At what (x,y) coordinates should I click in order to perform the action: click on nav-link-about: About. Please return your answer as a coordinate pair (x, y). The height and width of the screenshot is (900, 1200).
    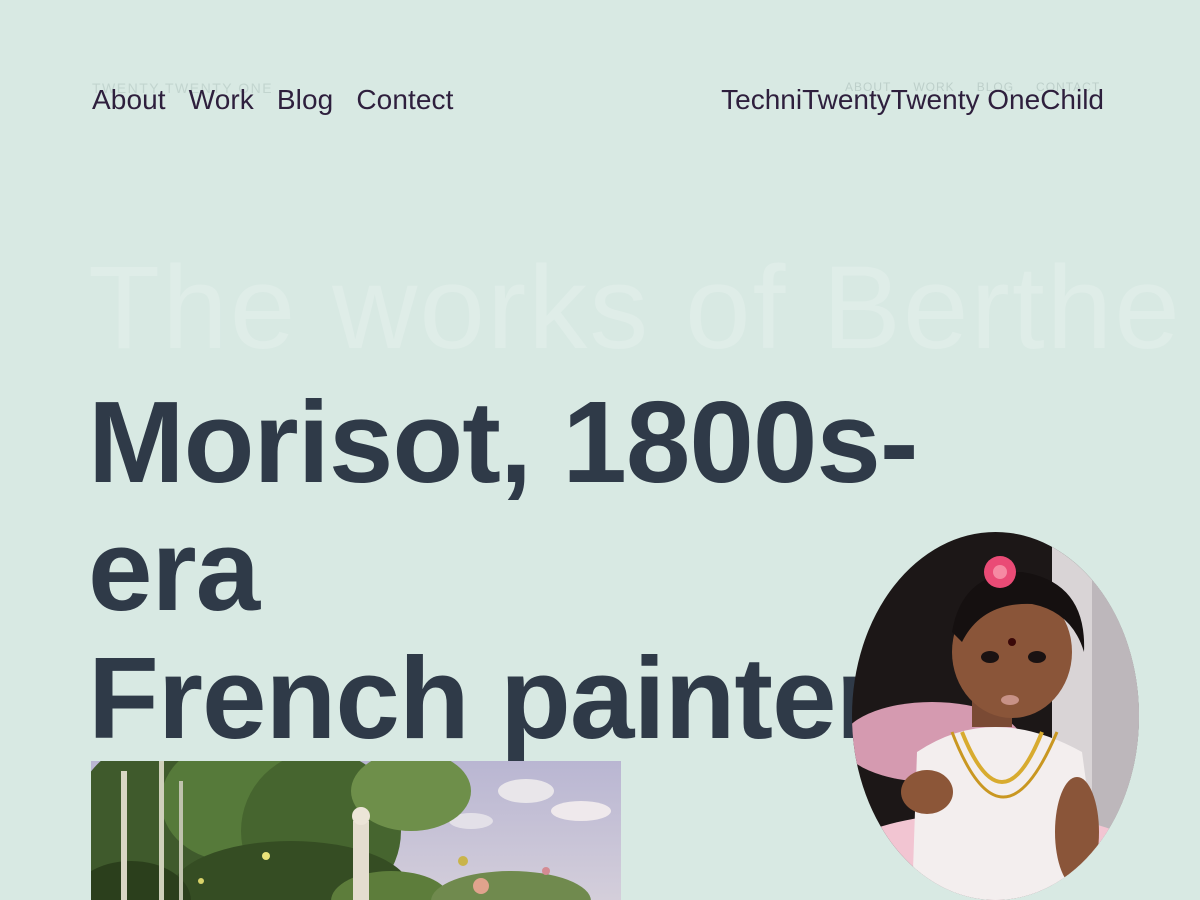
    Looking at the image, I should click on (129, 100).